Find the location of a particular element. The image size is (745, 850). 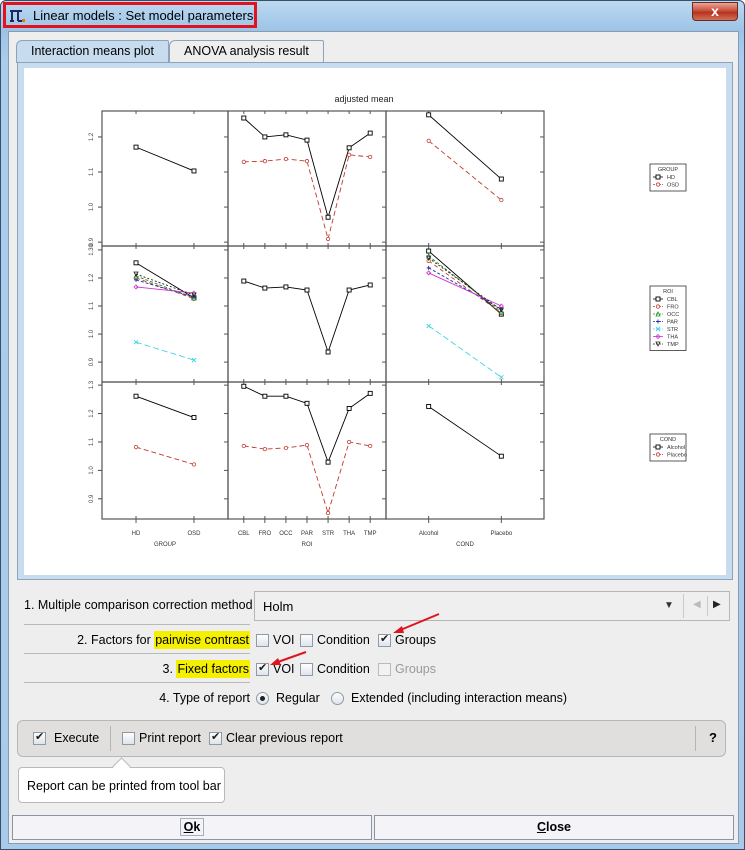

series-line-hd is located at coordinates (307, 168).